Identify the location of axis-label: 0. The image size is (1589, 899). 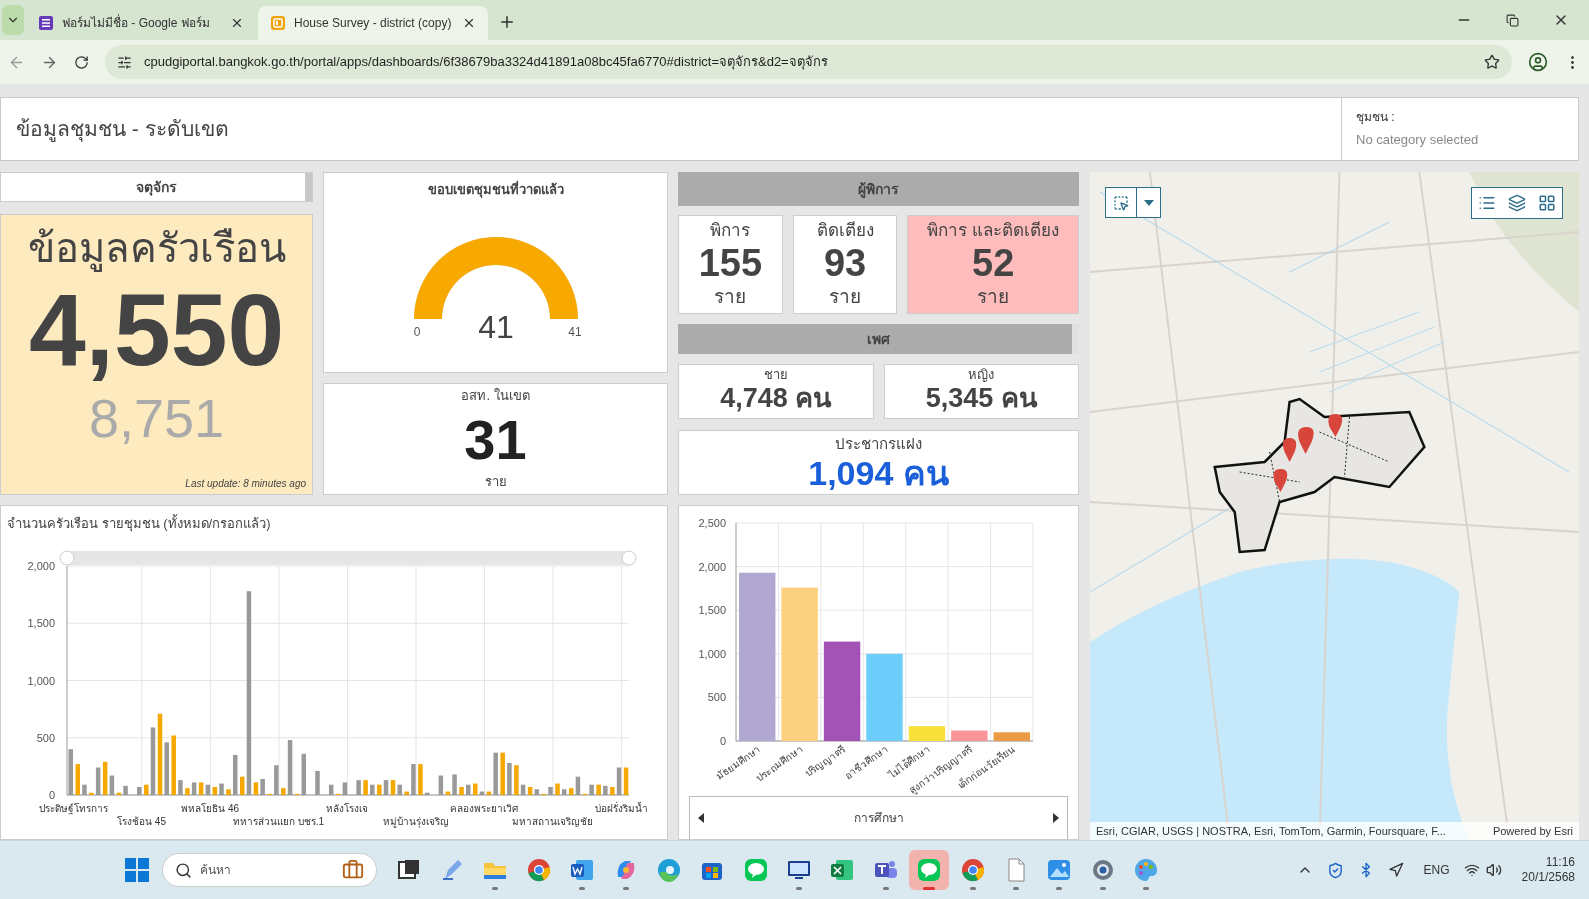
(51, 795).